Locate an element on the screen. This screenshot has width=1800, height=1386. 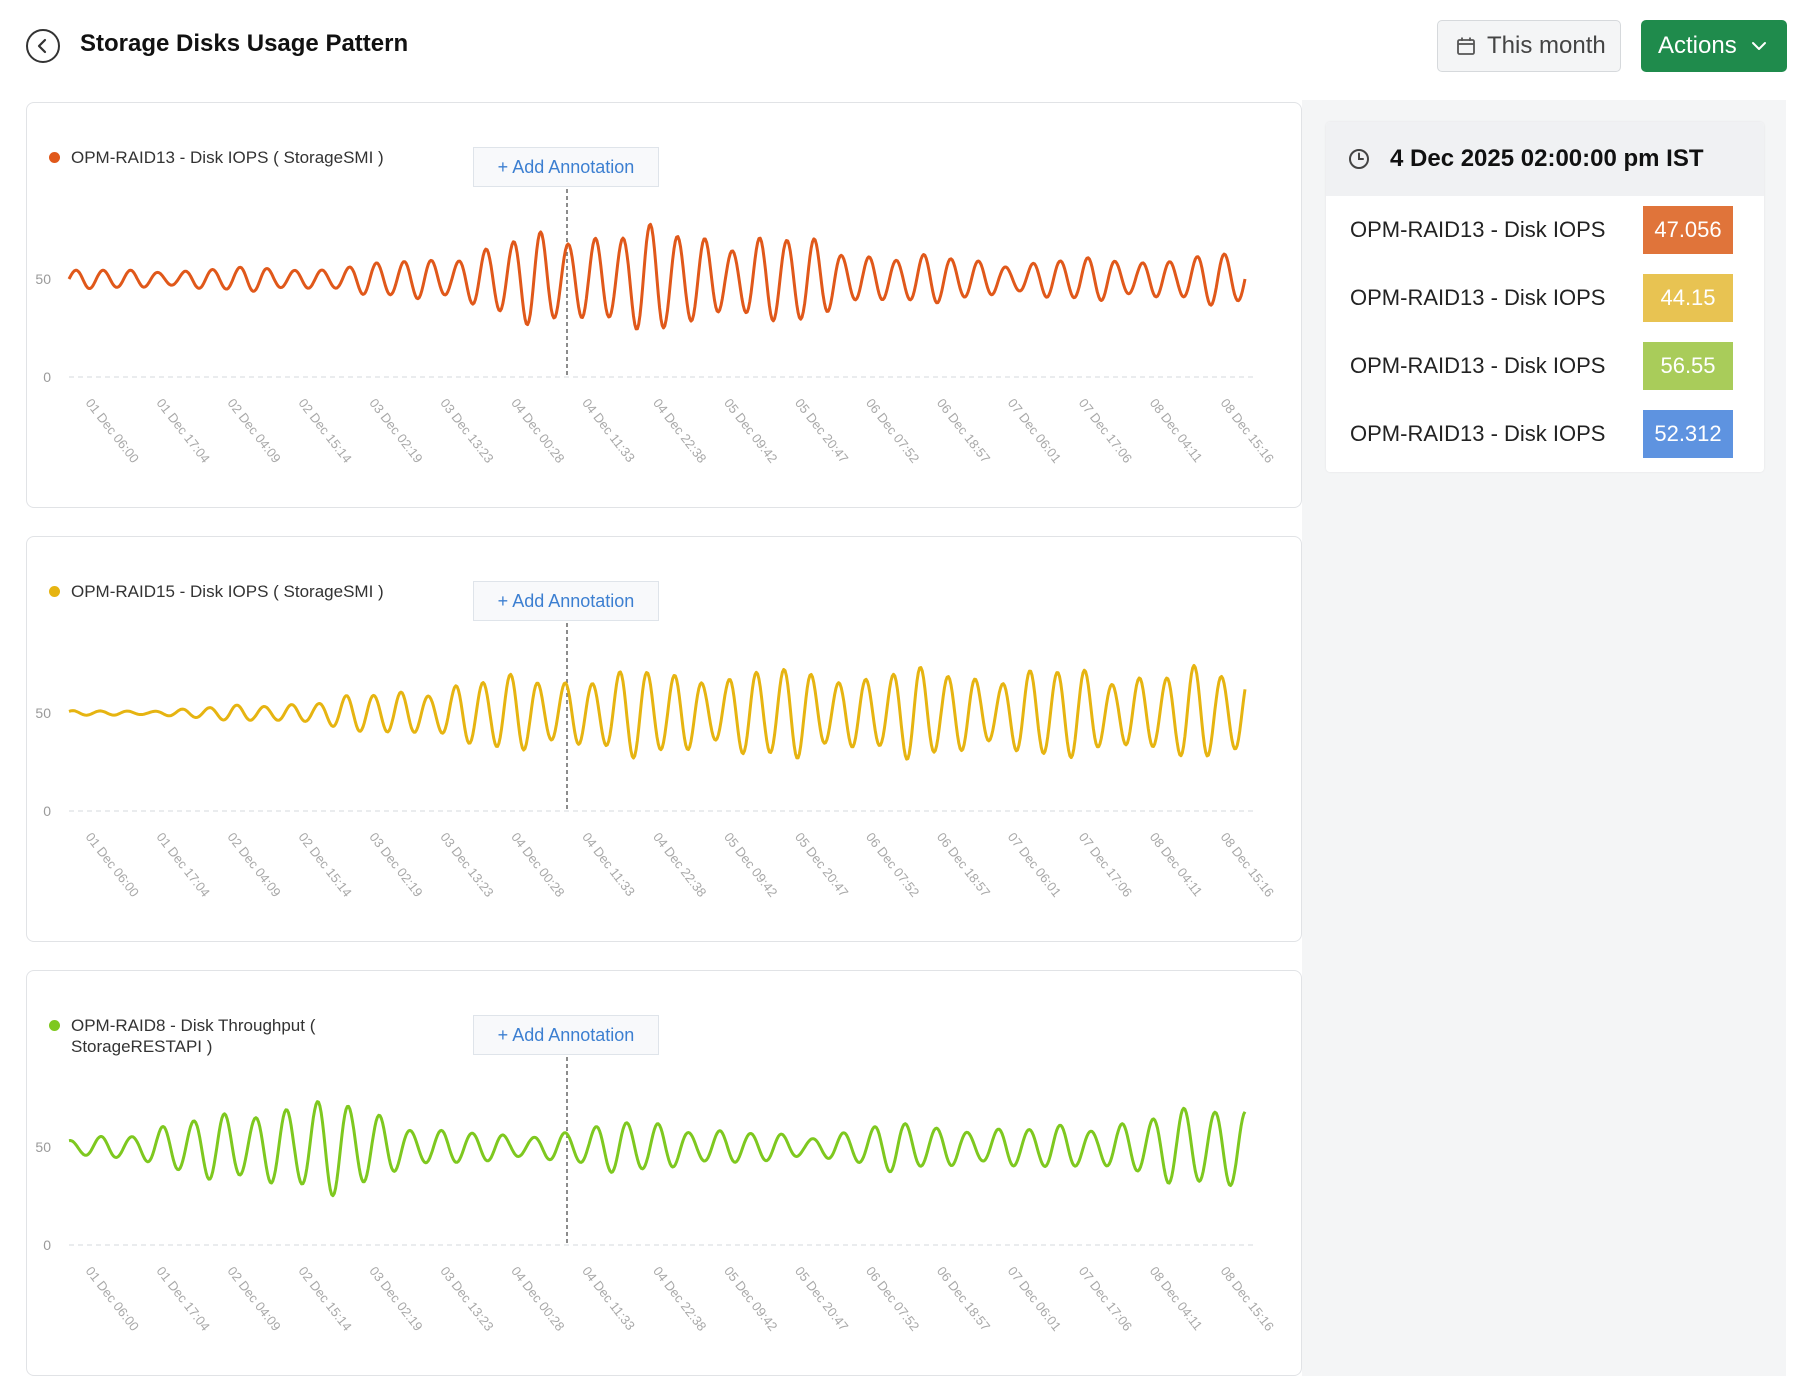
tooltip-row-value: 47.056 is located at coordinates (1688, 230).